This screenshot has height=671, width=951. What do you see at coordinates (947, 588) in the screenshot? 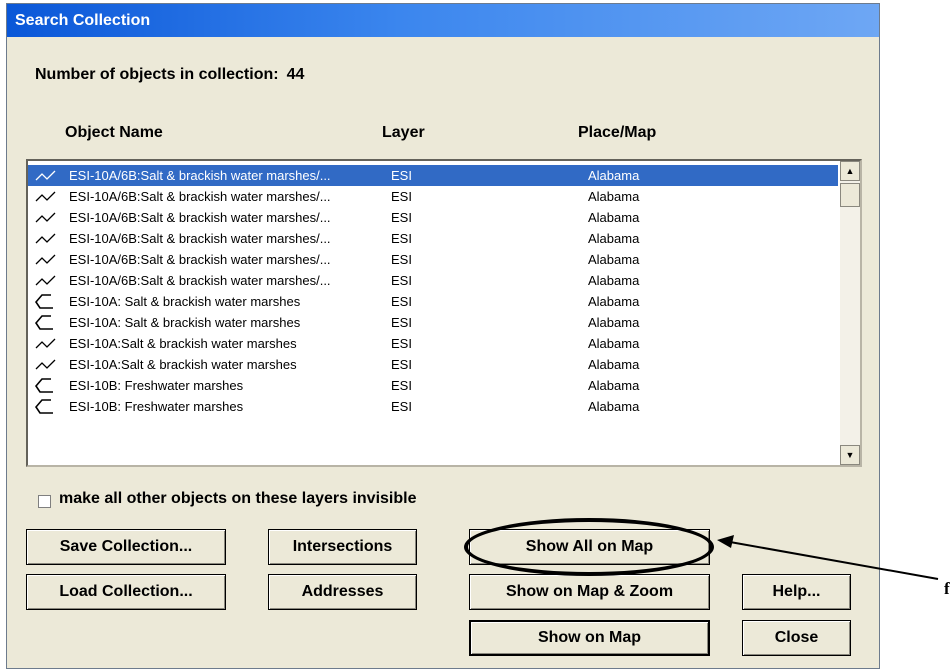
I see `annotation-label: f` at bounding box center [947, 588].